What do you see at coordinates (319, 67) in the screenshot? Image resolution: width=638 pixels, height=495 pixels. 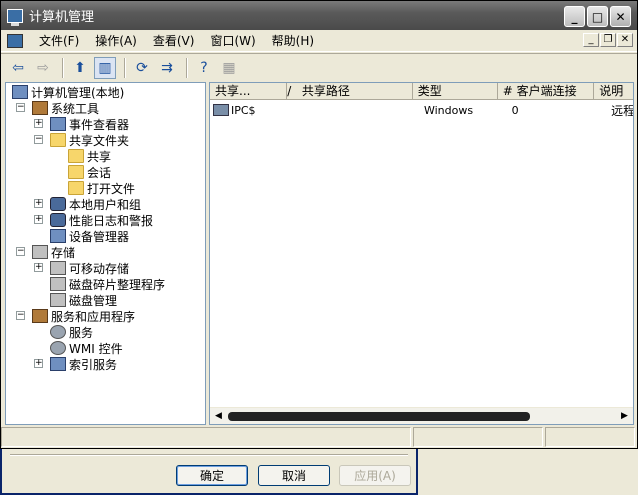 I see `toolbar: ⇦ ⇨ ⬆ ▥ ⟳ ⇉ ? ▦` at bounding box center [319, 67].